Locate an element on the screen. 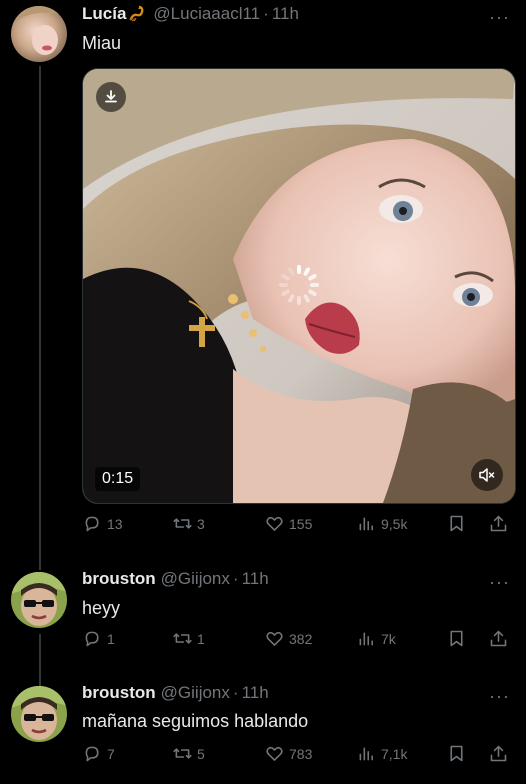  download-button is located at coordinates (111, 97).